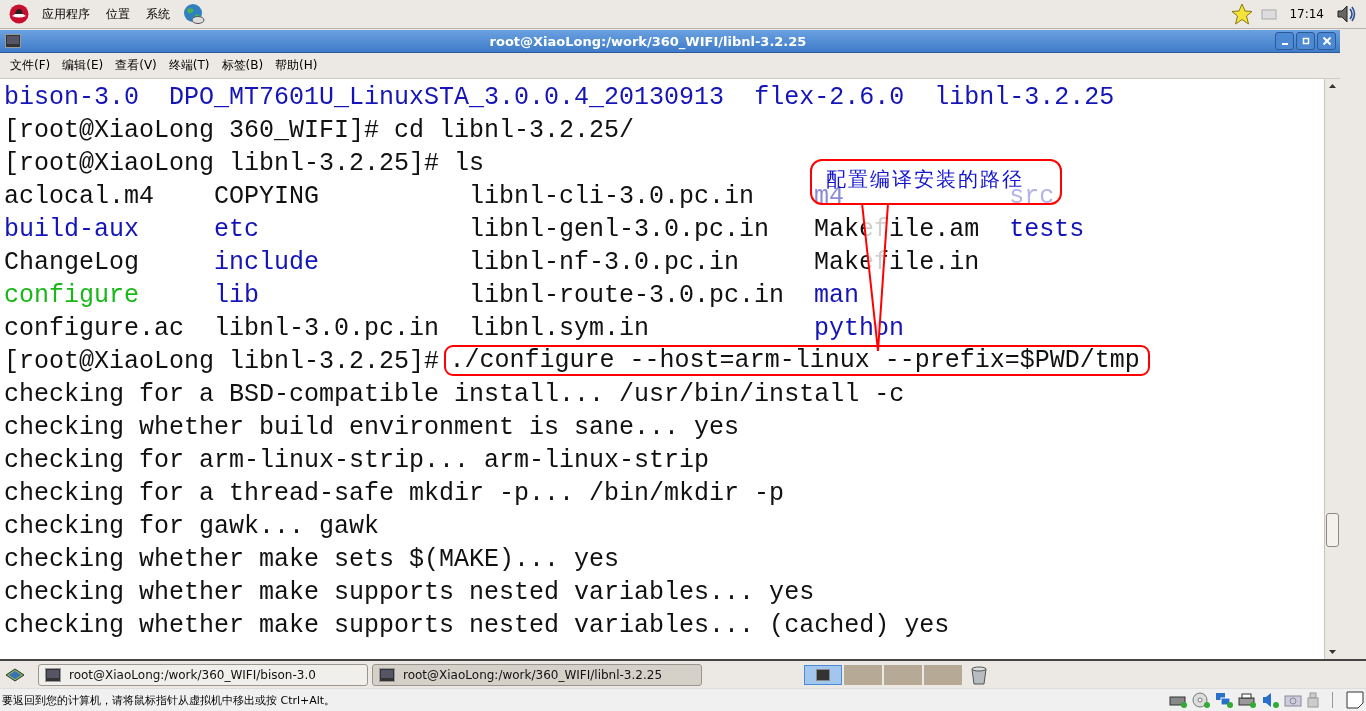 The image size is (1366, 711). I want to click on workspace-button, so click(823, 674).